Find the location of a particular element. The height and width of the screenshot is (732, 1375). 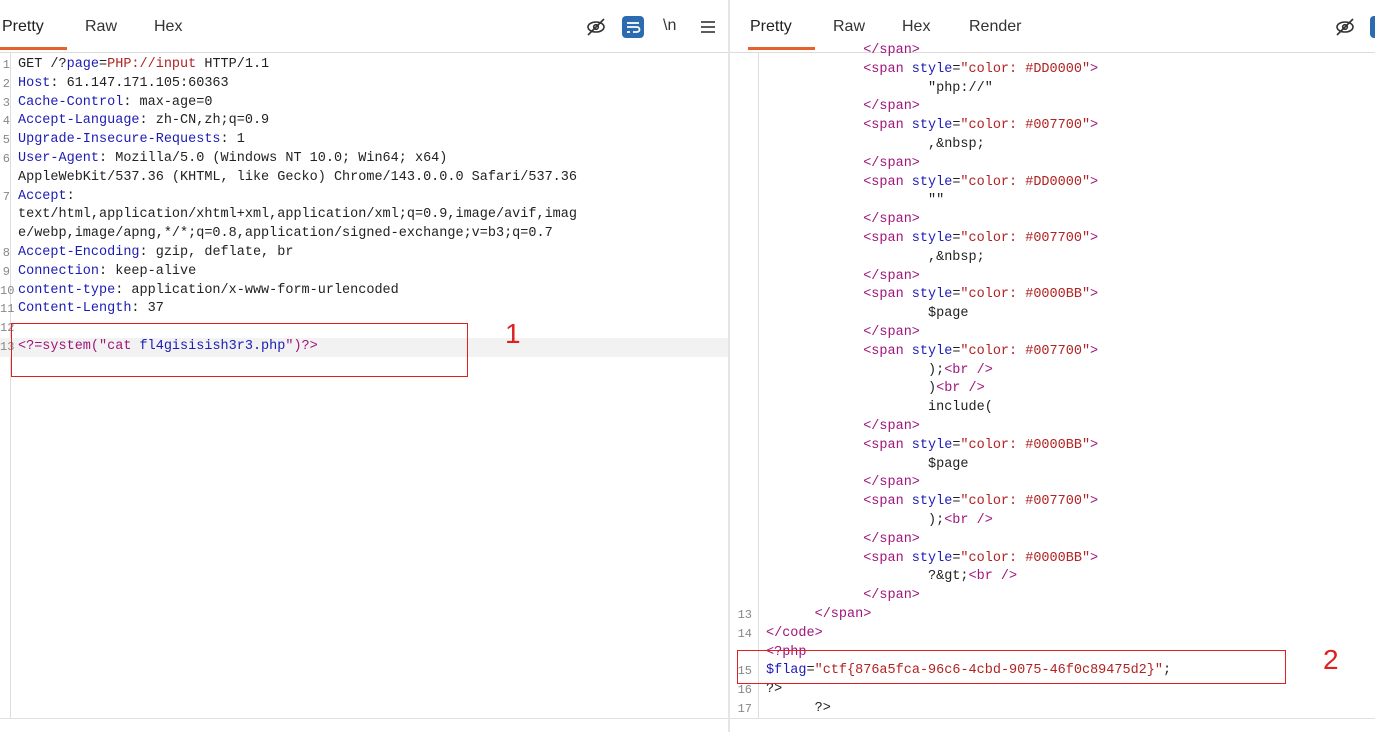

code-line: 1 GET /?page=PHP://input HTTP/1.1 is located at coordinates (364, 65).